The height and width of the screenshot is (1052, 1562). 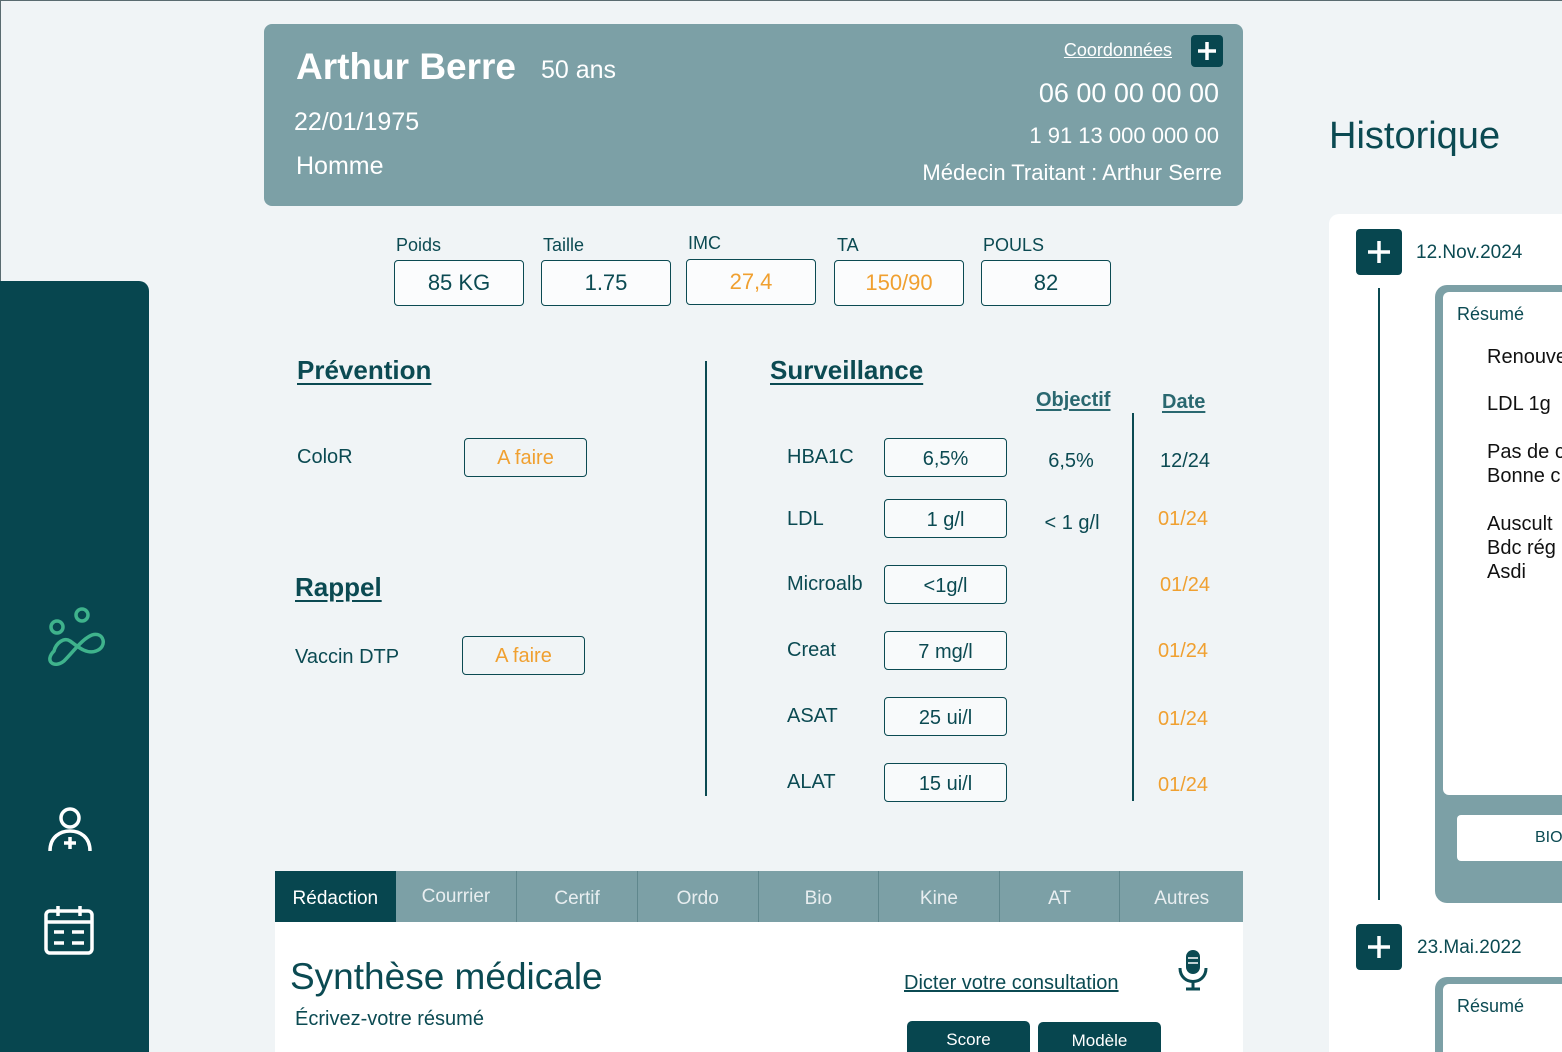 What do you see at coordinates (1183, 719) in the screenshot?
I see `lab-date-asat: 01/24` at bounding box center [1183, 719].